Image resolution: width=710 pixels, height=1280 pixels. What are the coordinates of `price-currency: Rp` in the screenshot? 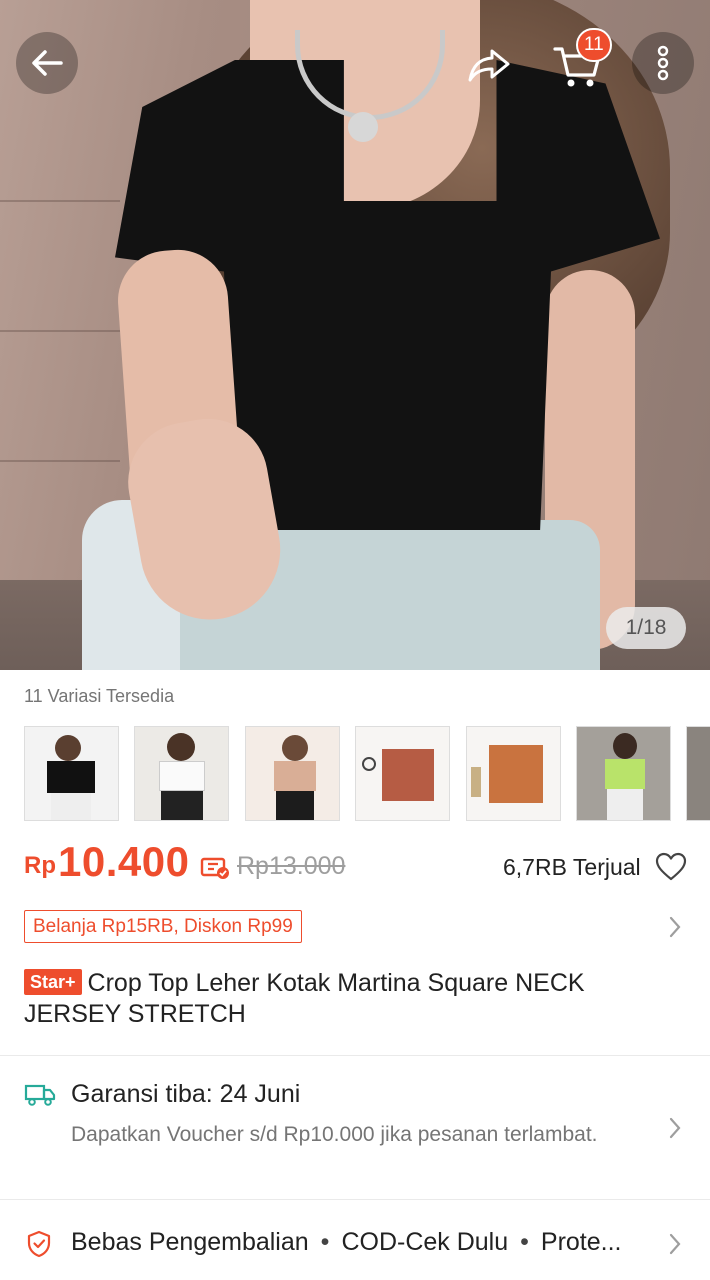 It's located at (40, 865).